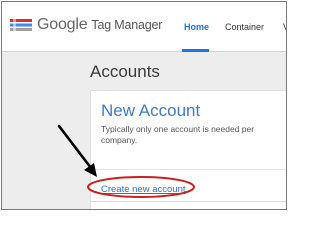 The width and height of the screenshot is (320, 240). I want to click on brand-google: Google, so click(62, 24).